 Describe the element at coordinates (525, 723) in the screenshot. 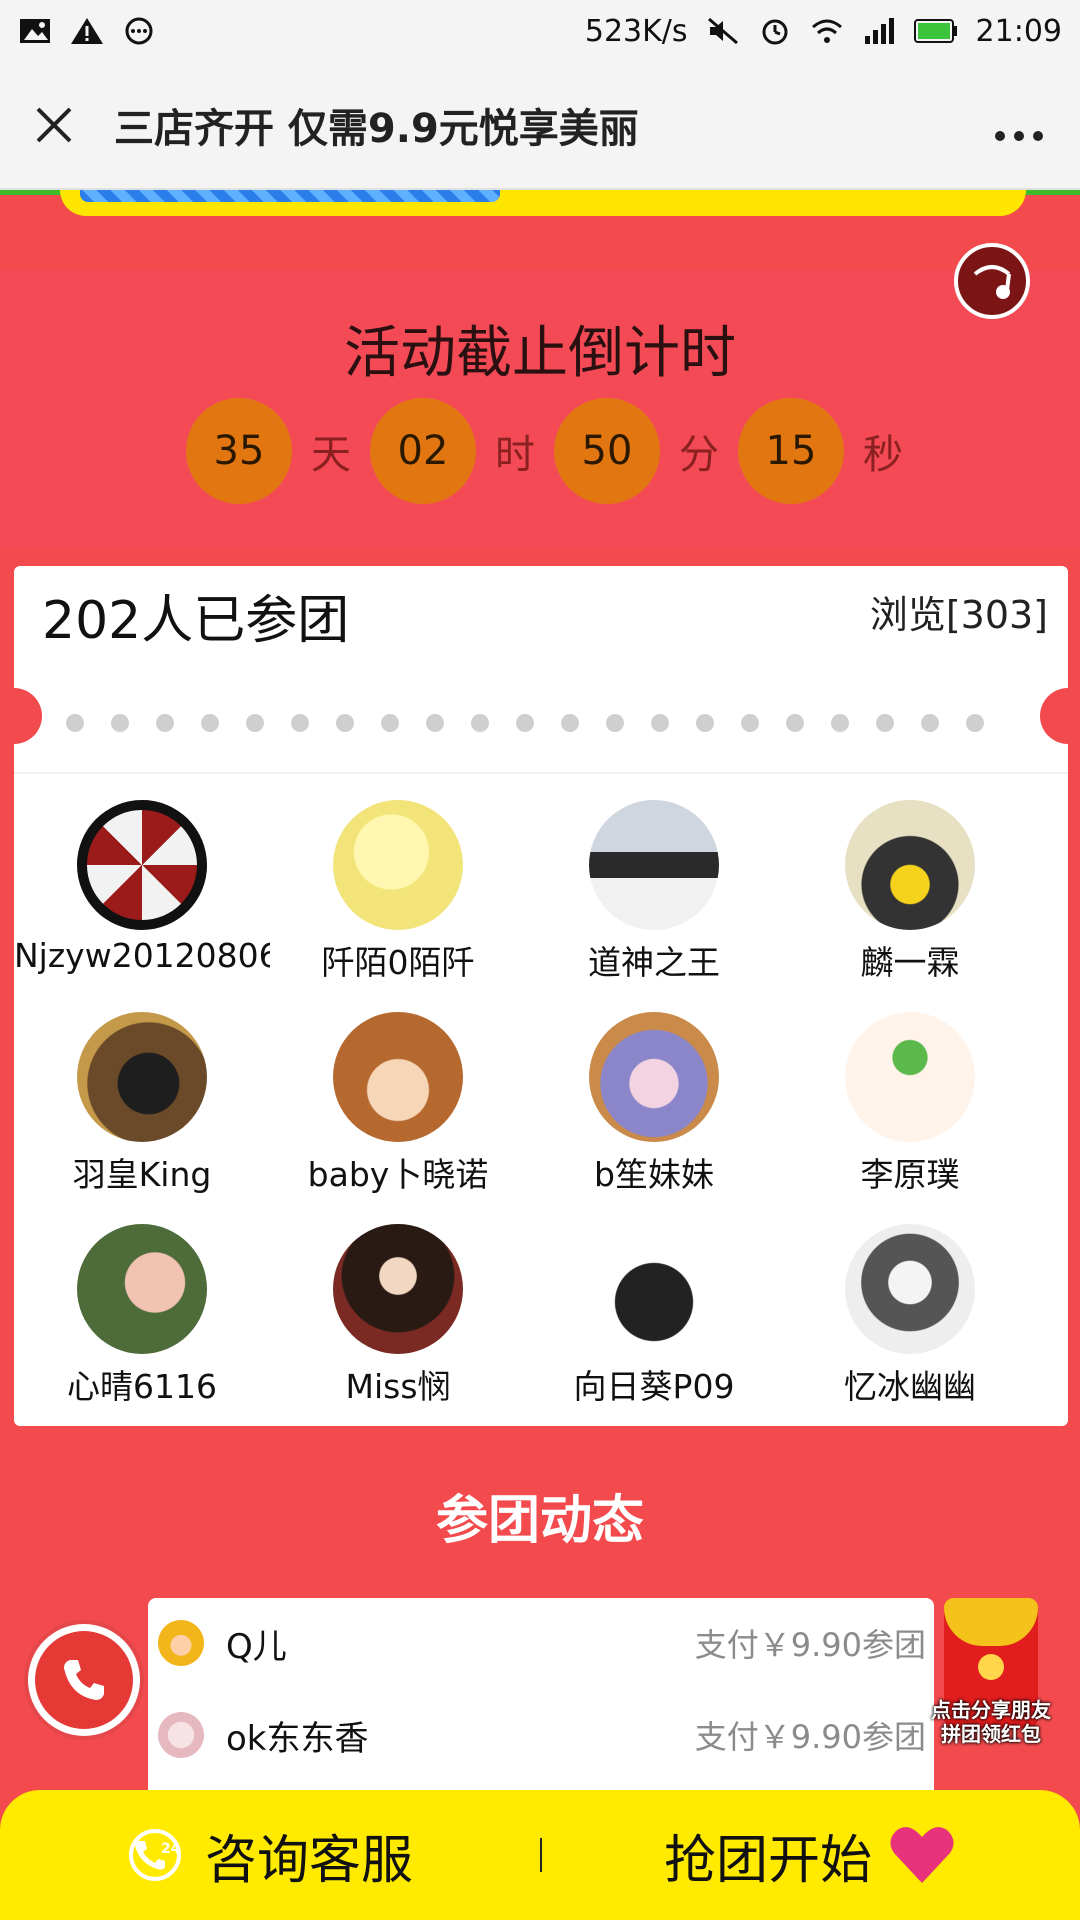

I see `ticket-perforation` at that location.